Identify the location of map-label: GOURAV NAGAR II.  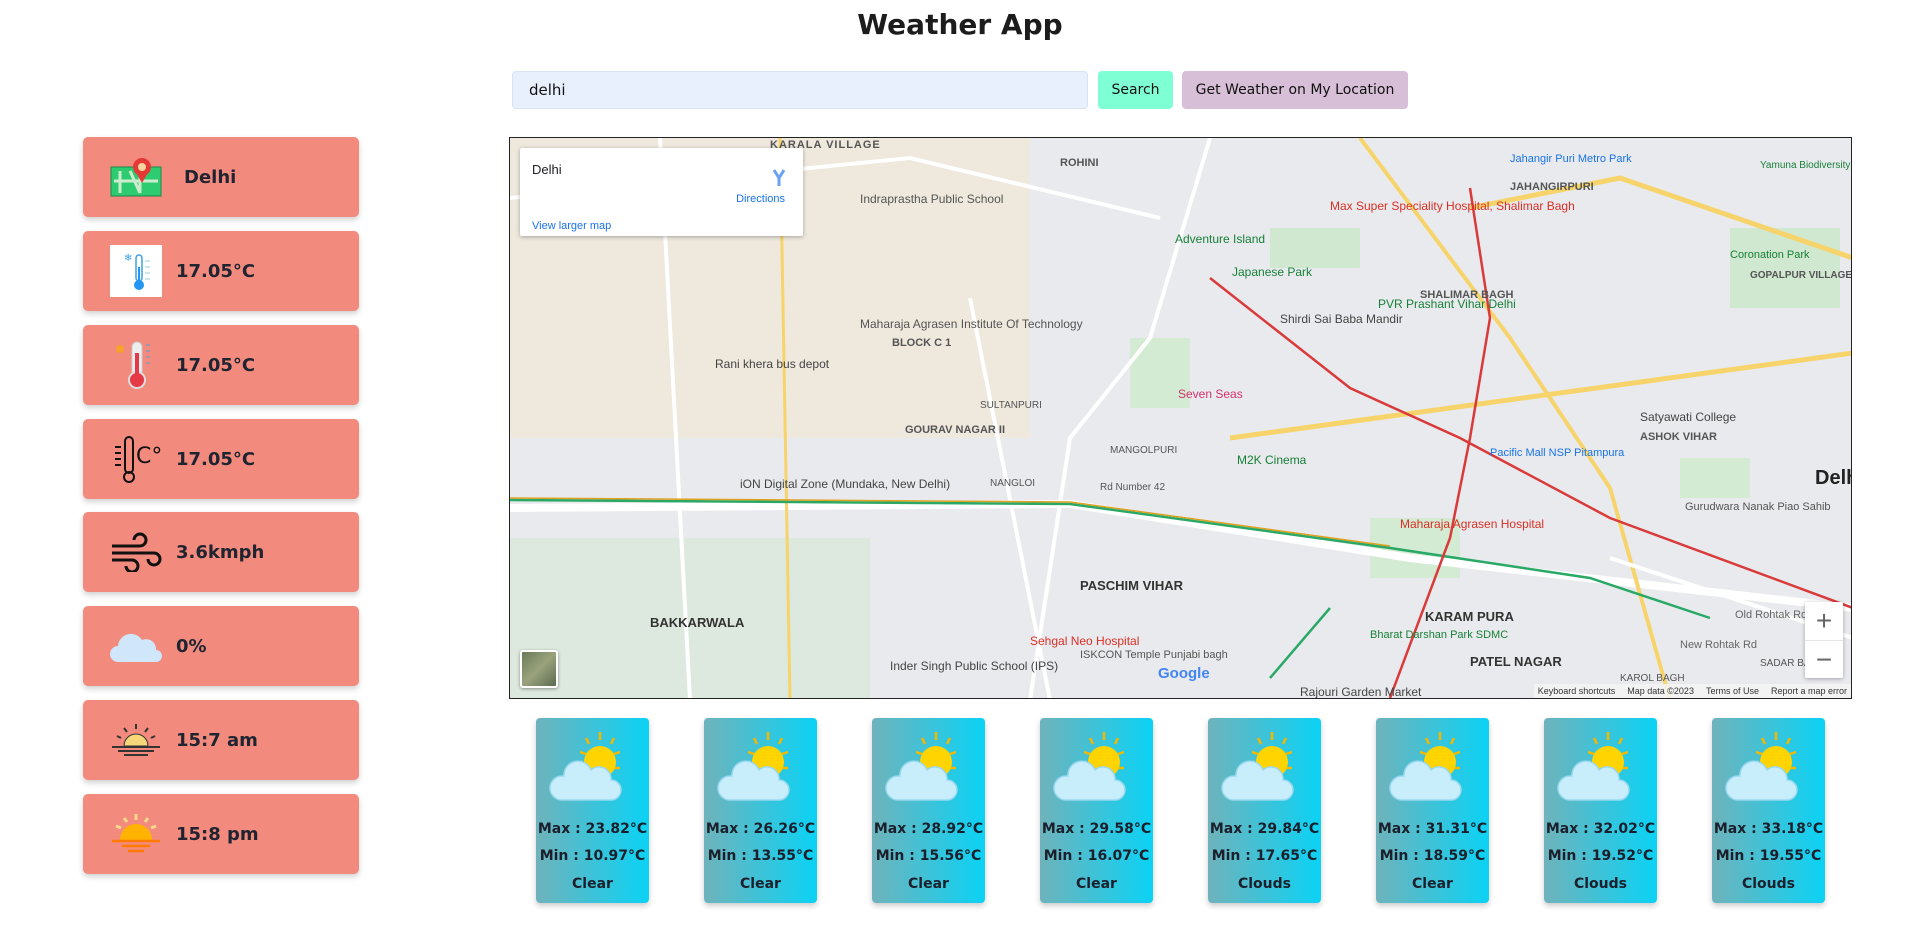
(955, 430).